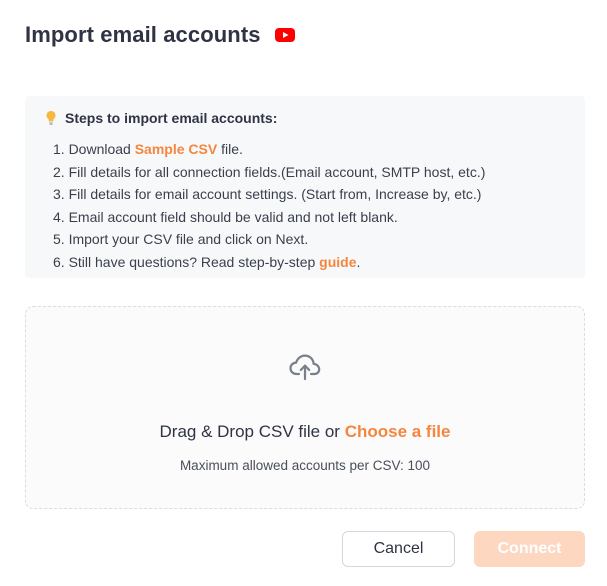 This screenshot has width=607, height=586. What do you see at coordinates (398, 431) in the screenshot?
I see `choose-file-link: Choose a file` at bounding box center [398, 431].